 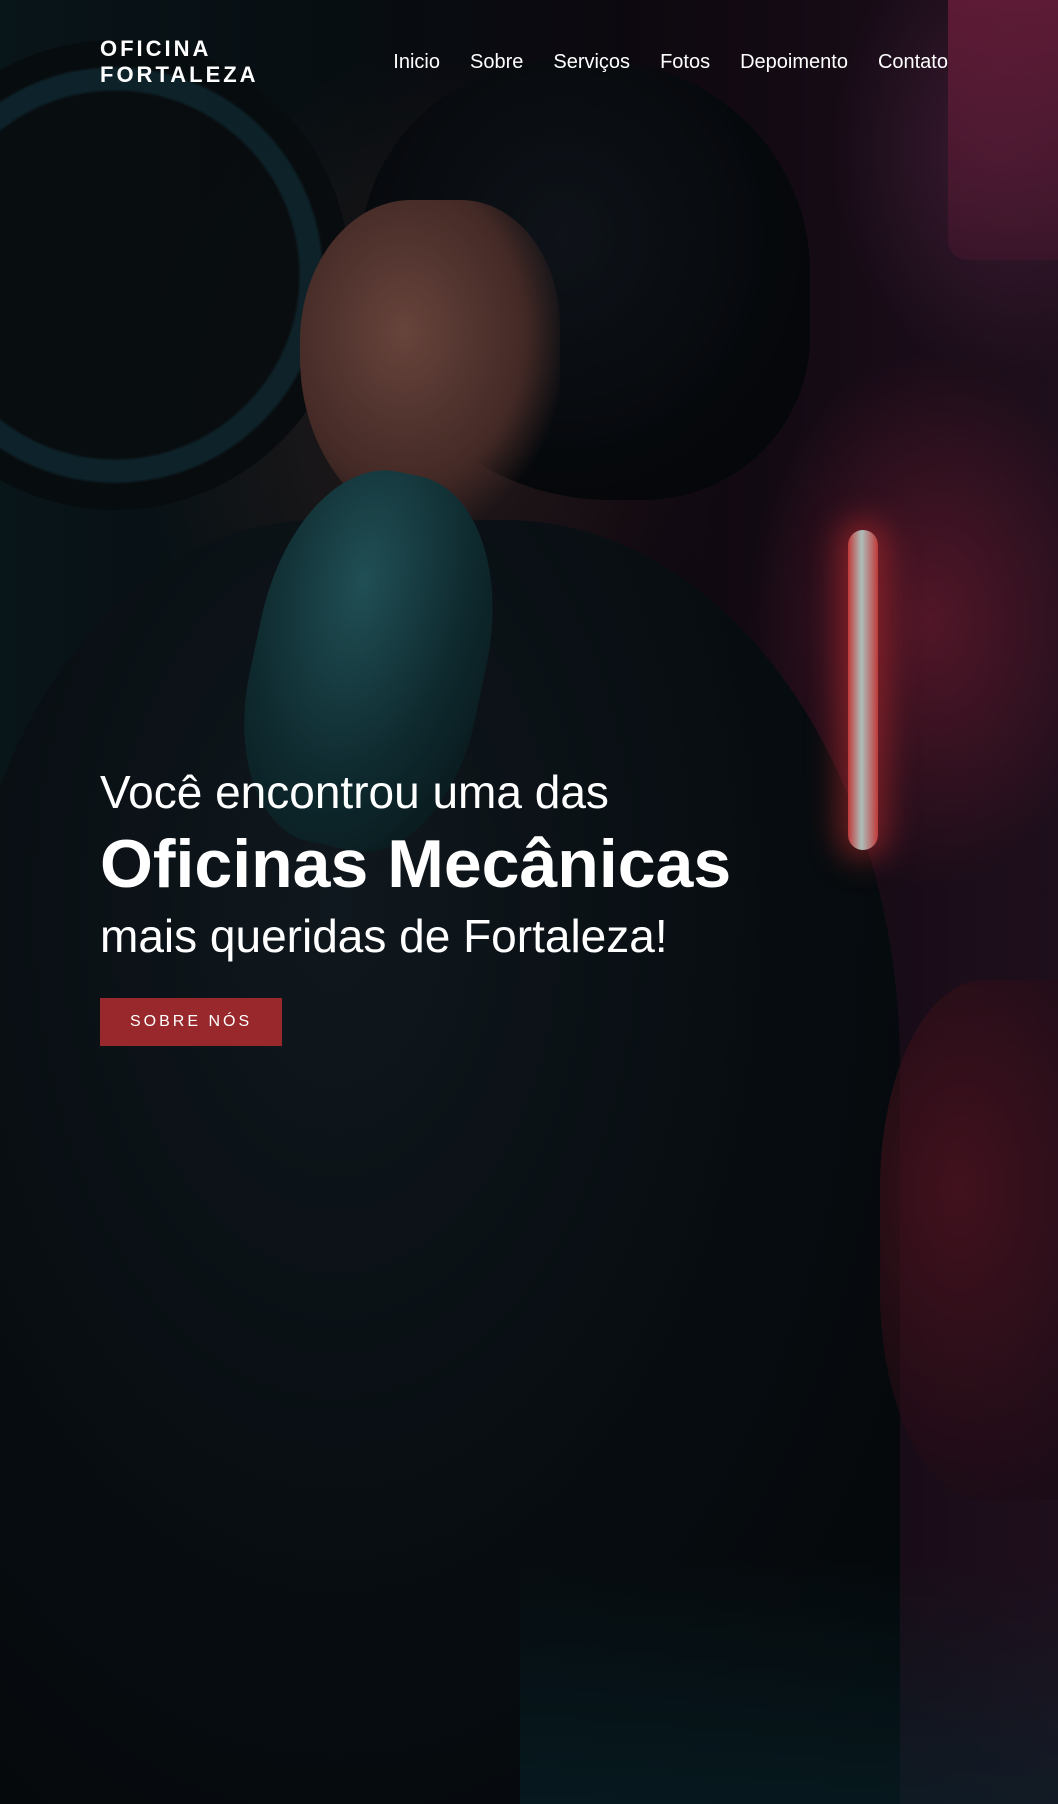 I want to click on nav-link-inicio: Inicio, so click(x=416, y=62).